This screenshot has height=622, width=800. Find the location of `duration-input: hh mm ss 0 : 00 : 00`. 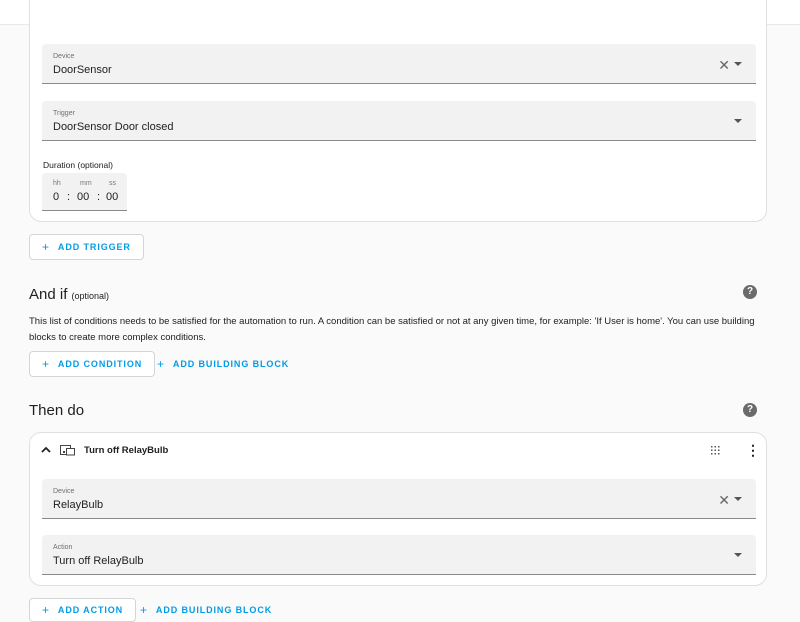

duration-input: hh mm ss 0 : 00 : 00 is located at coordinates (84, 192).